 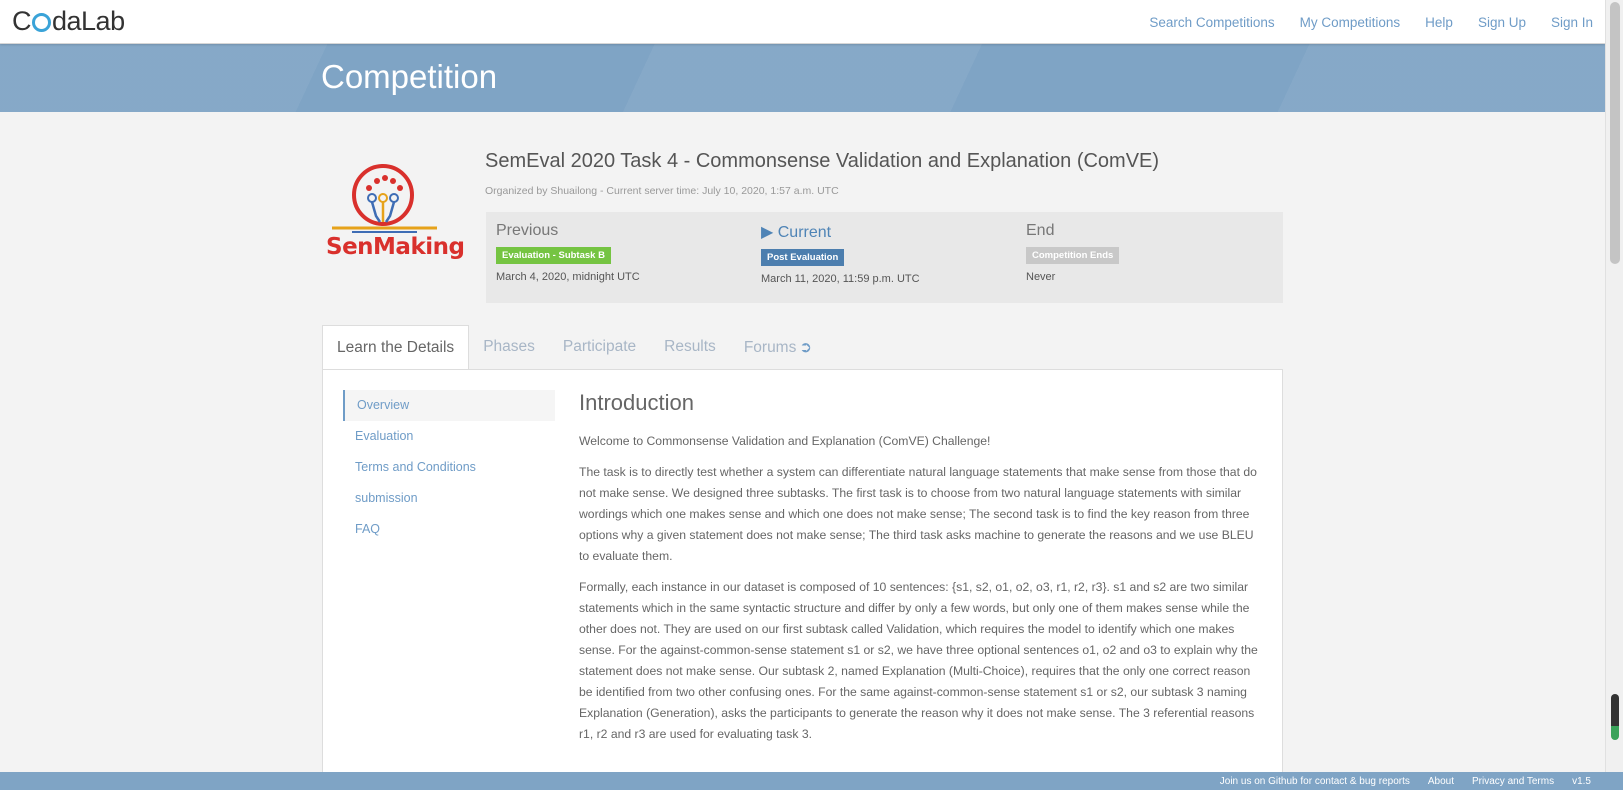 What do you see at coordinates (690, 347) in the screenshot?
I see `tab-results: Results` at bounding box center [690, 347].